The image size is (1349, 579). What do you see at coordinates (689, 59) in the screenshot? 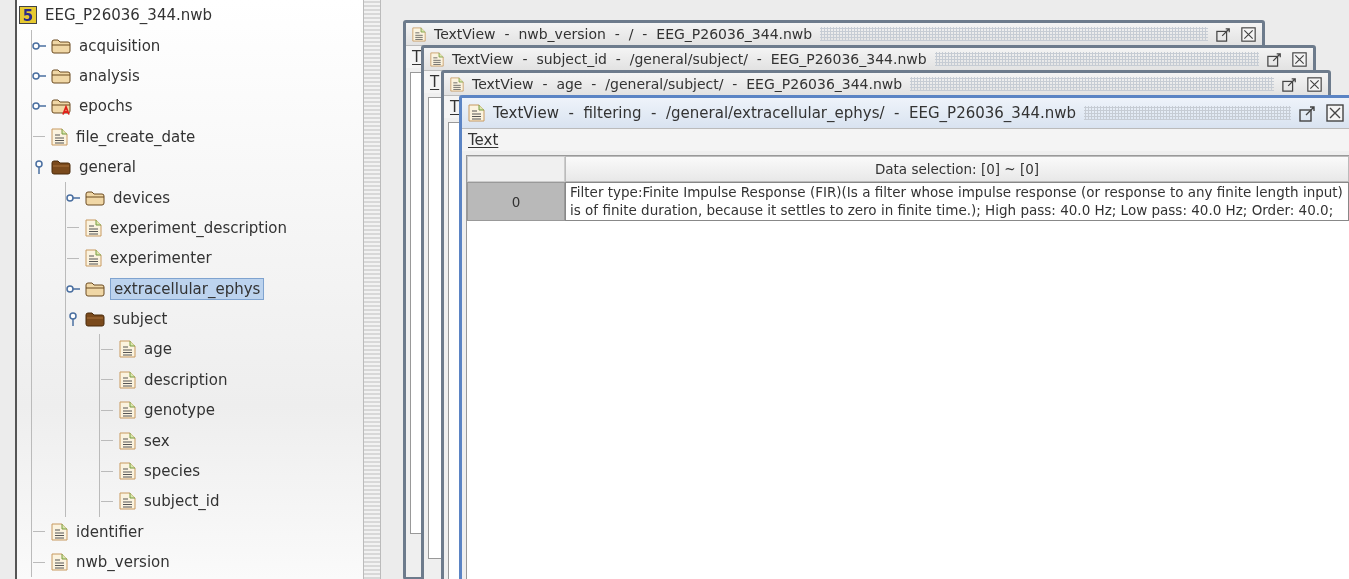
I see `window-title: TextView - subject_id - /general/subject/ - EEG_P26036_344.nwb` at bounding box center [689, 59].